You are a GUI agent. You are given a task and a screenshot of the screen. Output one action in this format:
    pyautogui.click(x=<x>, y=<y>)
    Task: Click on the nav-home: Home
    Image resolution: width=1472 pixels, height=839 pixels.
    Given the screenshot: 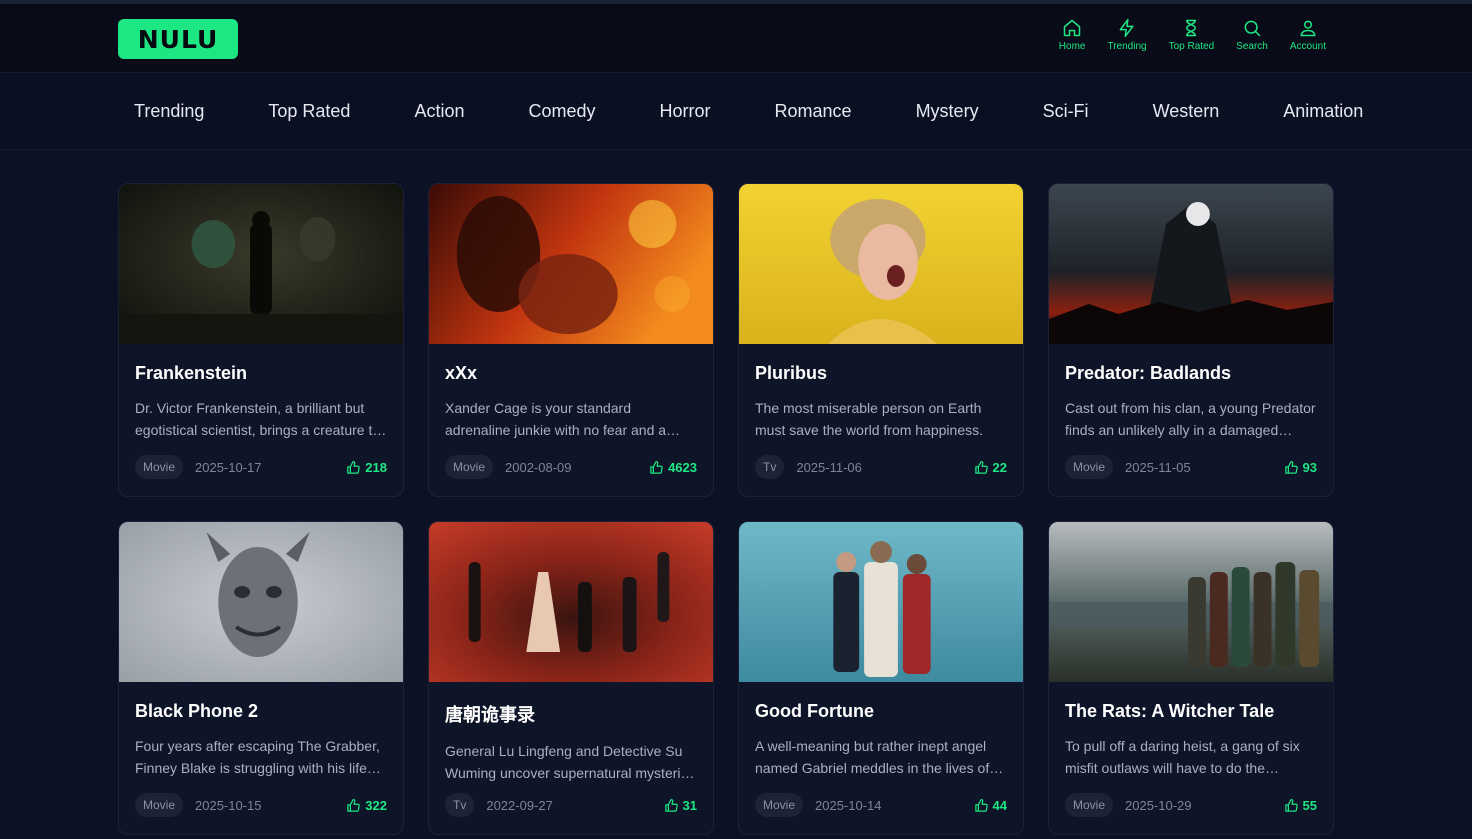 What is the action you would take?
    pyautogui.click(x=1072, y=35)
    